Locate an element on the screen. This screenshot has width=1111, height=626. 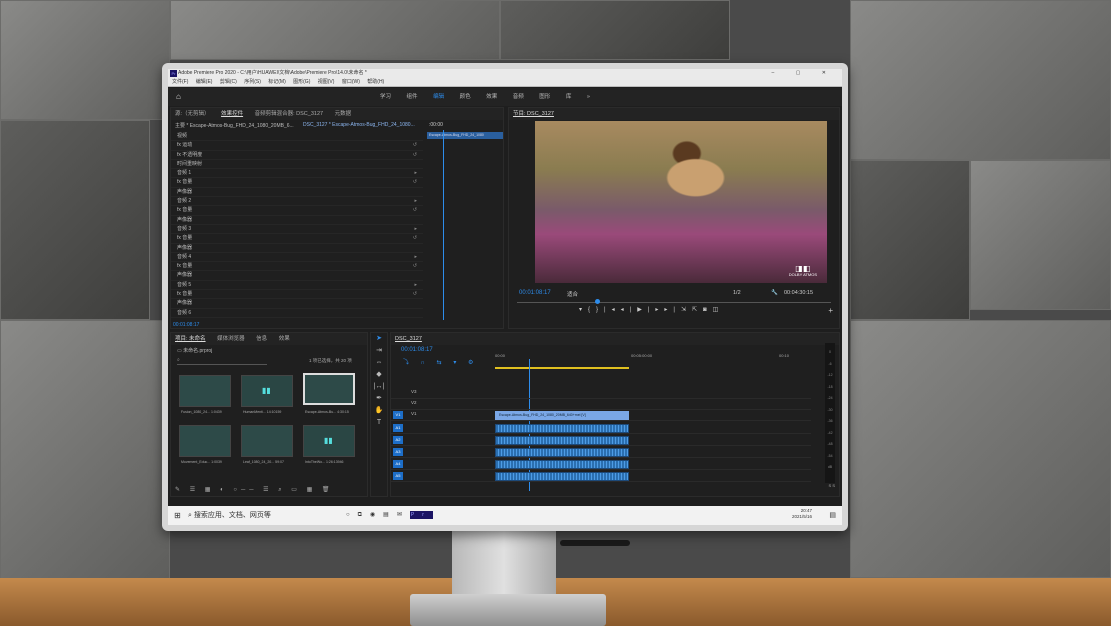
program-monitor-title: 节目: DSC_3127 is located at coordinates (533, 114).